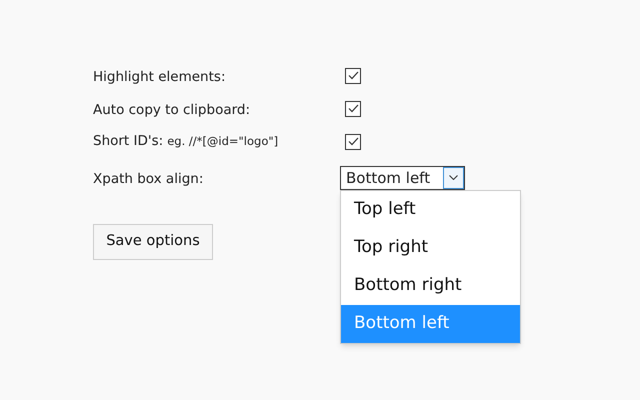  Describe the element at coordinates (402, 178) in the screenshot. I see `dropdown-select: Bottom left` at that location.